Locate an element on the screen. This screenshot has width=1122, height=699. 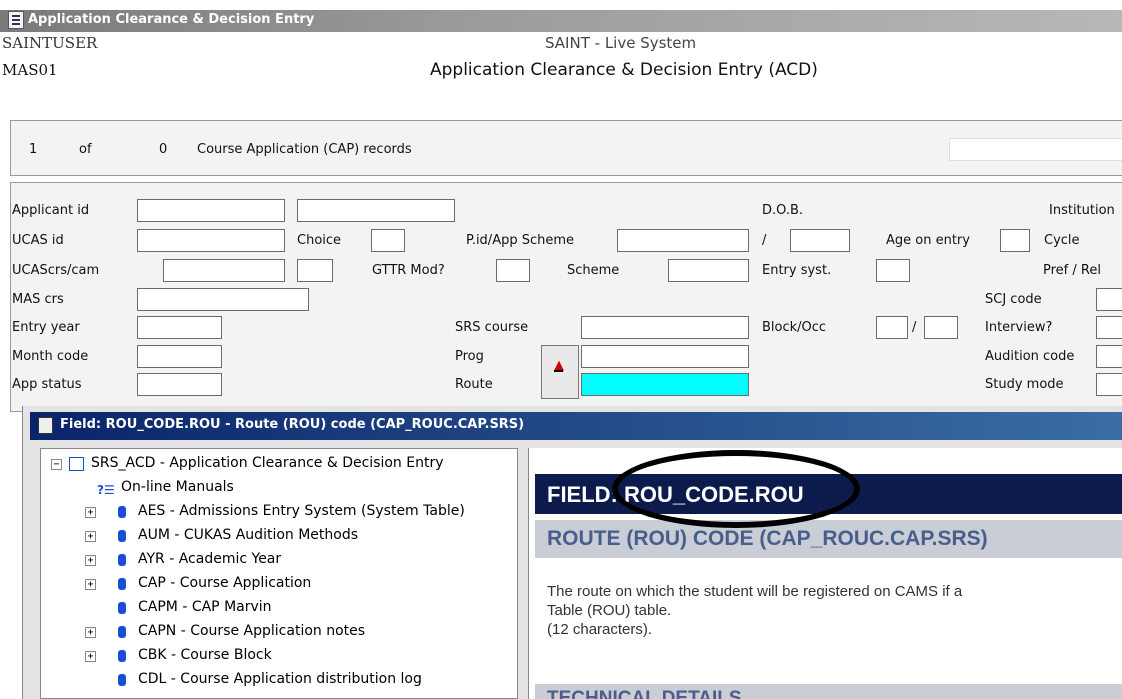
ucas-id-label: UCAS id is located at coordinates (38, 240).